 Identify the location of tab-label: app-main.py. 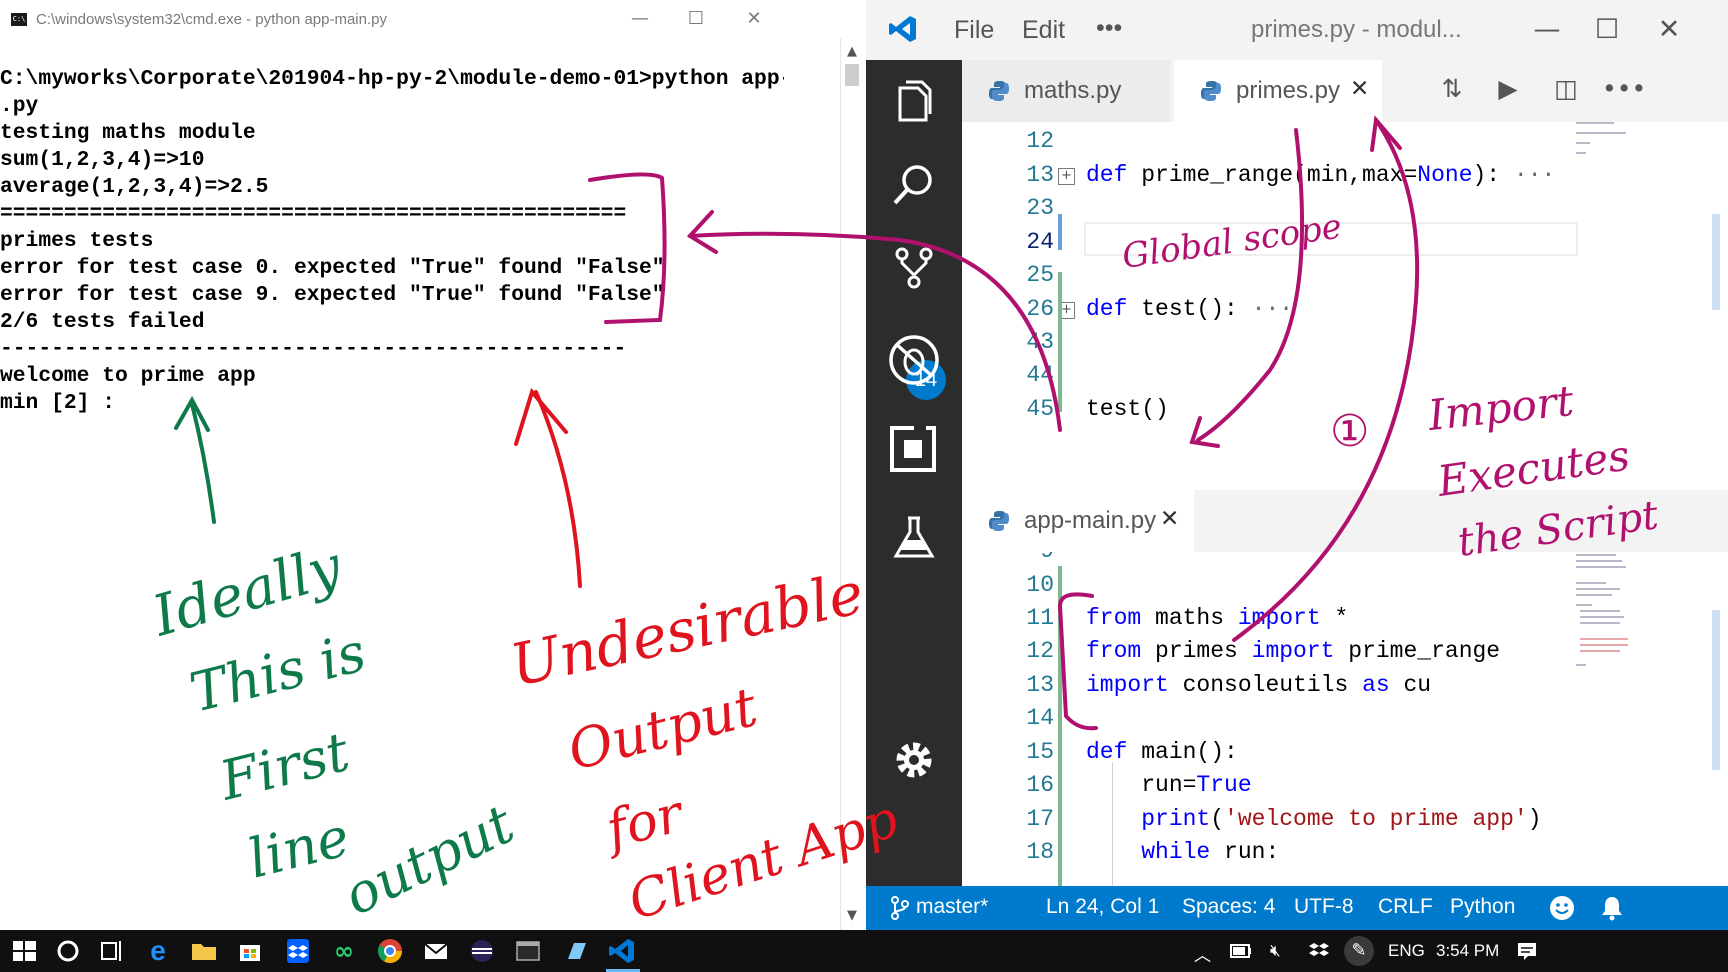
(1090, 520).